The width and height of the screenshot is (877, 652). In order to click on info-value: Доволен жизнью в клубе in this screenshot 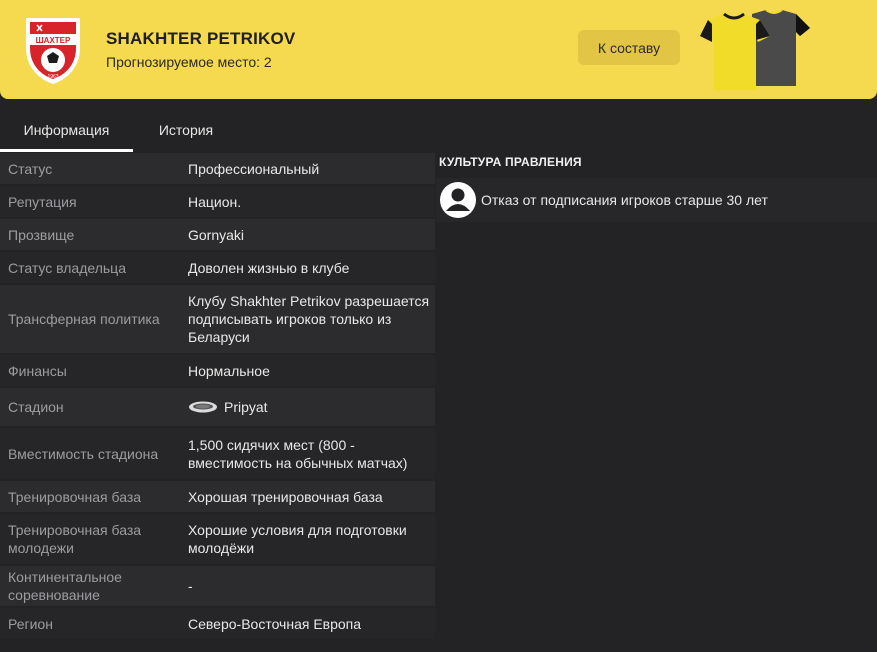, I will do `click(269, 267)`.